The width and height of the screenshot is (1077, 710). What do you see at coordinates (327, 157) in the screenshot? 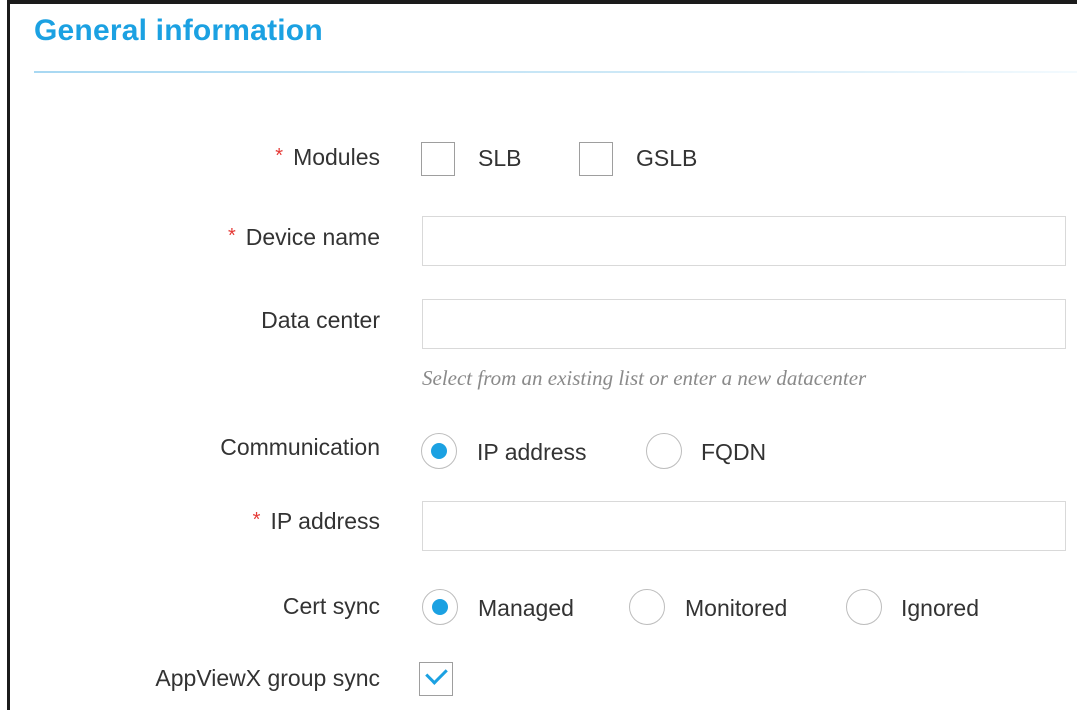
I see `modules-label: * Modules` at bounding box center [327, 157].